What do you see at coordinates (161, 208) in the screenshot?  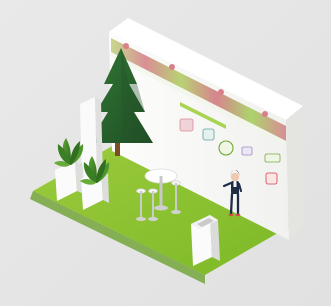 I see `table-base` at bounding box center [161, 208].